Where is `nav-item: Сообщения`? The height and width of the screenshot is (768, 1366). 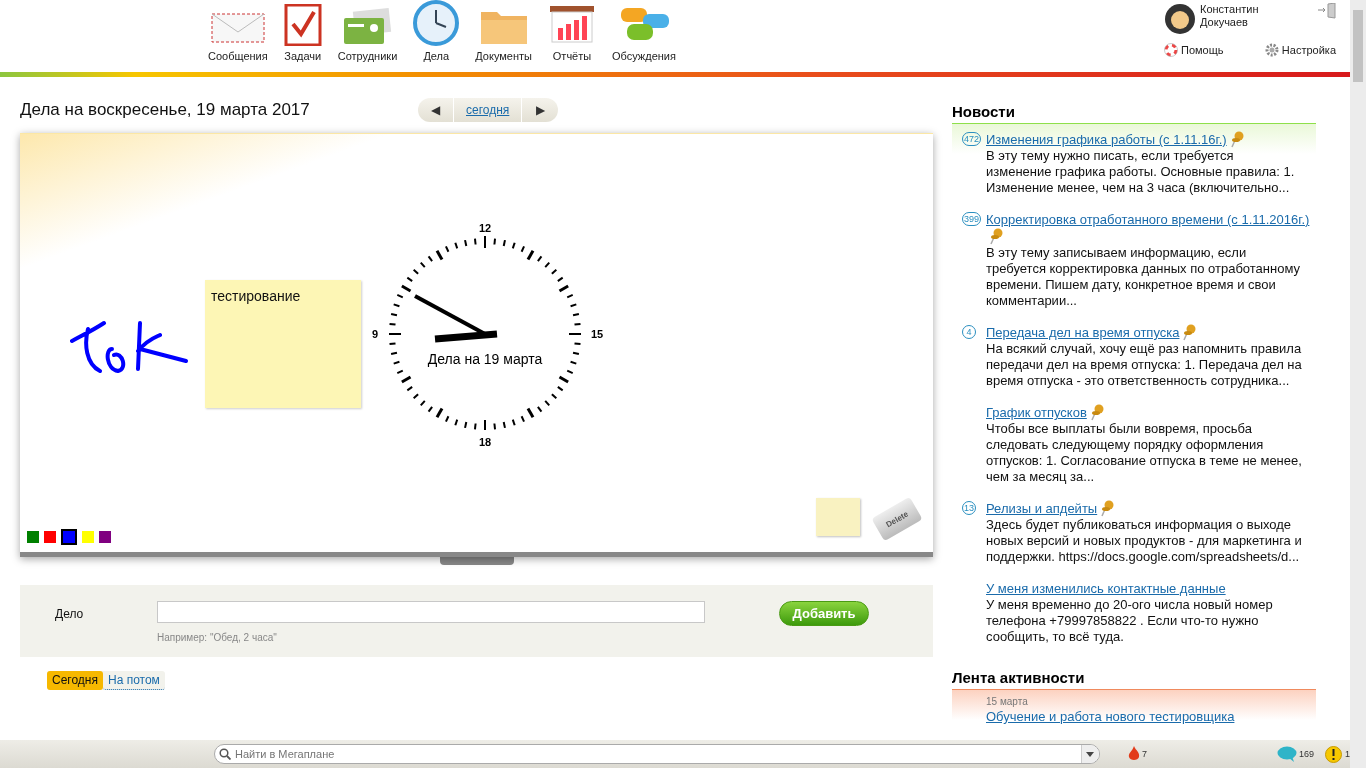 nav-item: Сообщения is located at coordinates (238, 31).